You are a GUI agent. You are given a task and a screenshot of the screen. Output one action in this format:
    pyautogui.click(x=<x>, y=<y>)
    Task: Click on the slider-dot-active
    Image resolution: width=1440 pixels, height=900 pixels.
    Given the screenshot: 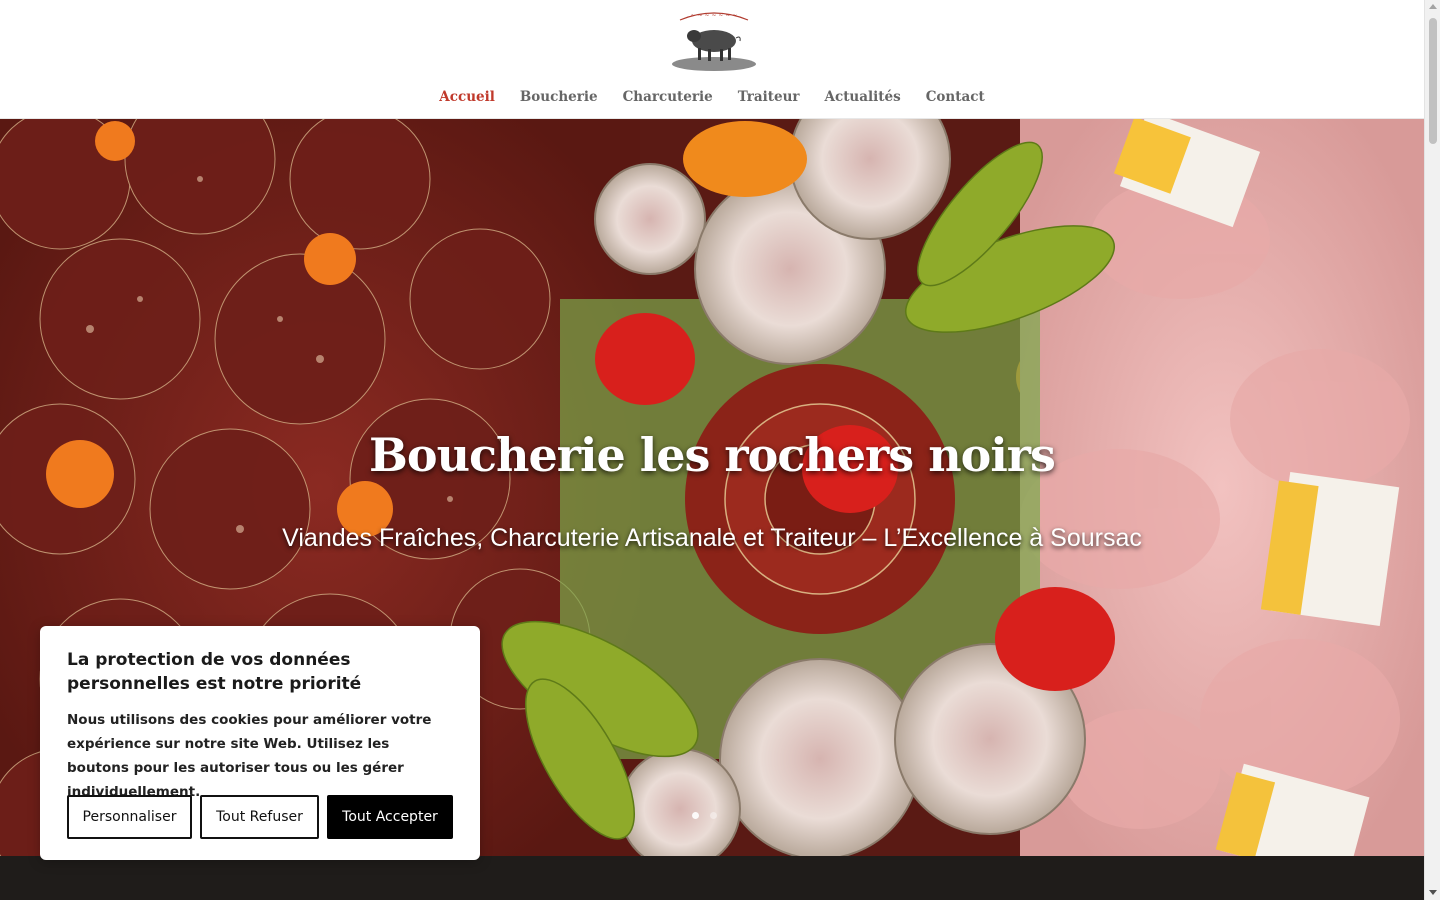 What is the action you would take?
    pyautogui.click(x=695, y=815)
    